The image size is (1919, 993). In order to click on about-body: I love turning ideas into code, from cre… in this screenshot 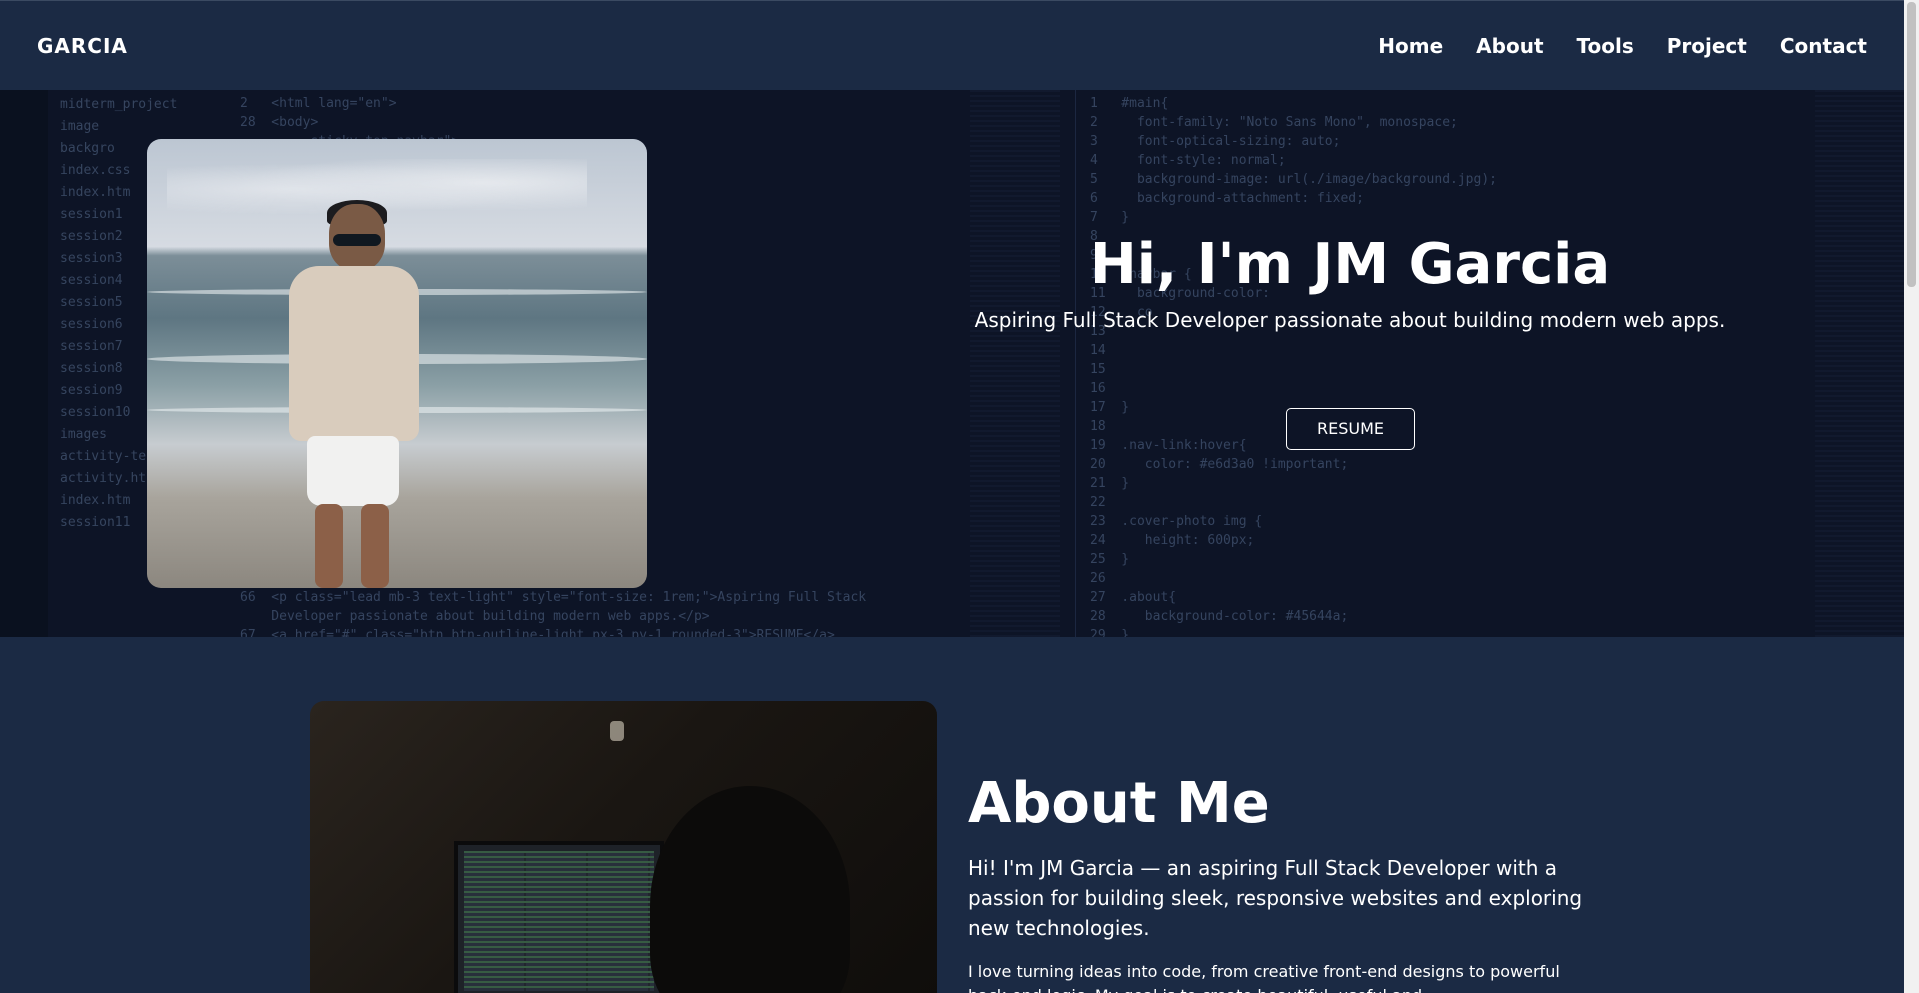, I will do `click(1264, 977)`.